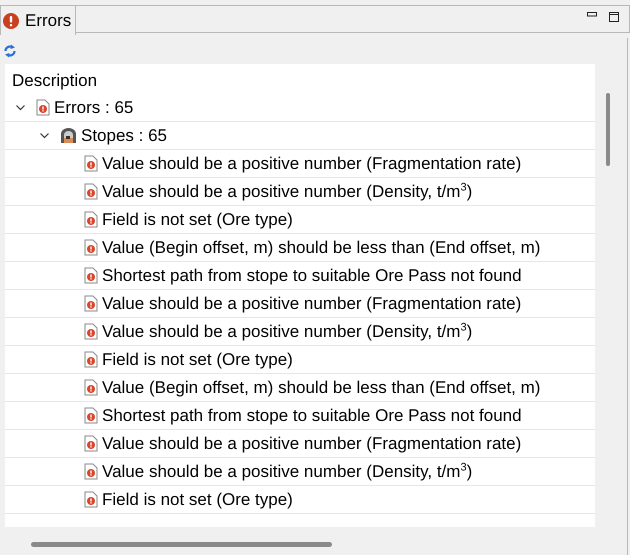 Image resolution: width=630 pixels, height=555 pixels. I want to click on minimize-icon, so click(592, 14).